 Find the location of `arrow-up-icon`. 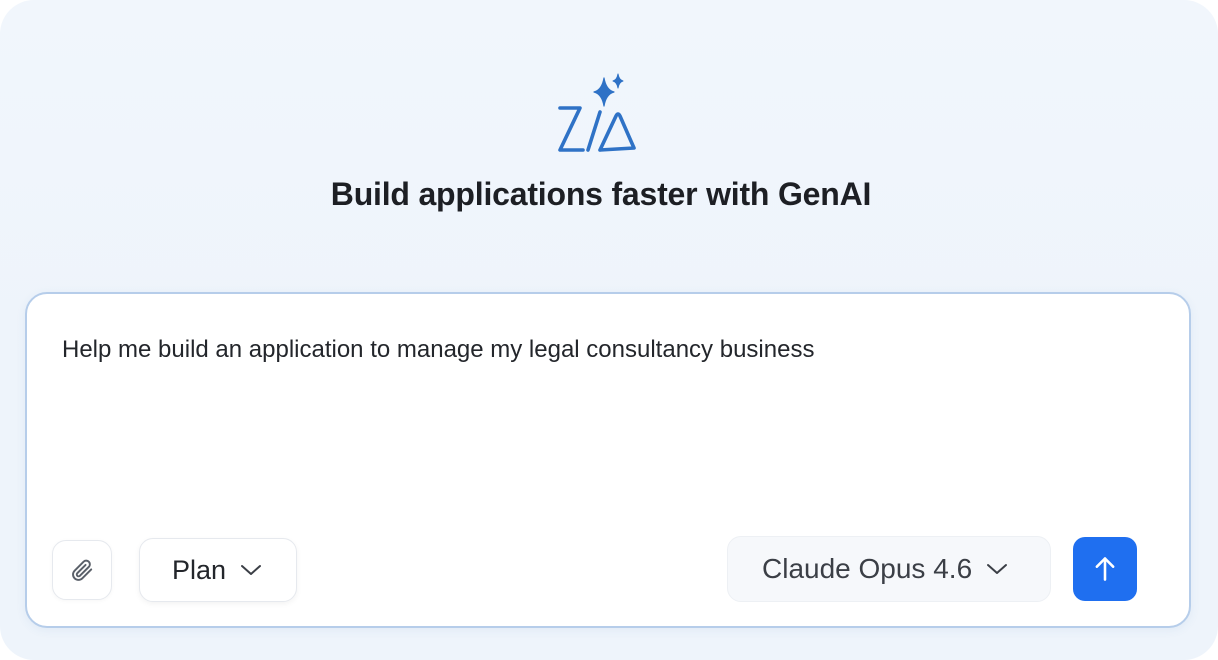

arrow-up-icon is located at coordinates (1105, 569).